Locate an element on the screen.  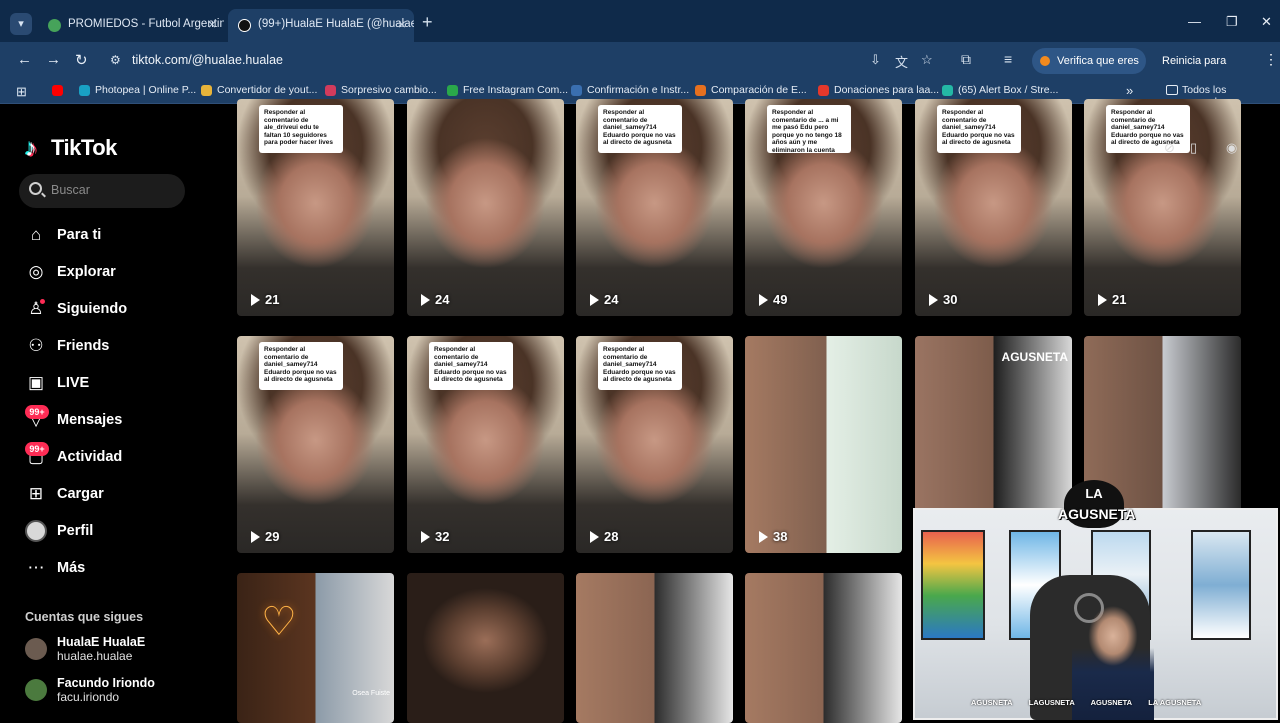
restore-window-icon: ❐ is located at coordinates (1232, 22).